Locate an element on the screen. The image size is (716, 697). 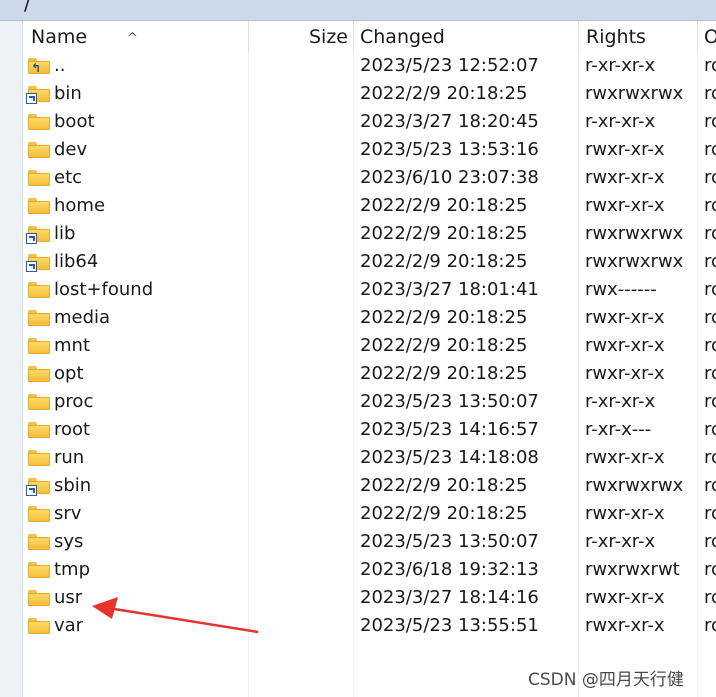
watermark: CSDN @四月天行健 is located at coordinates (606, 680).